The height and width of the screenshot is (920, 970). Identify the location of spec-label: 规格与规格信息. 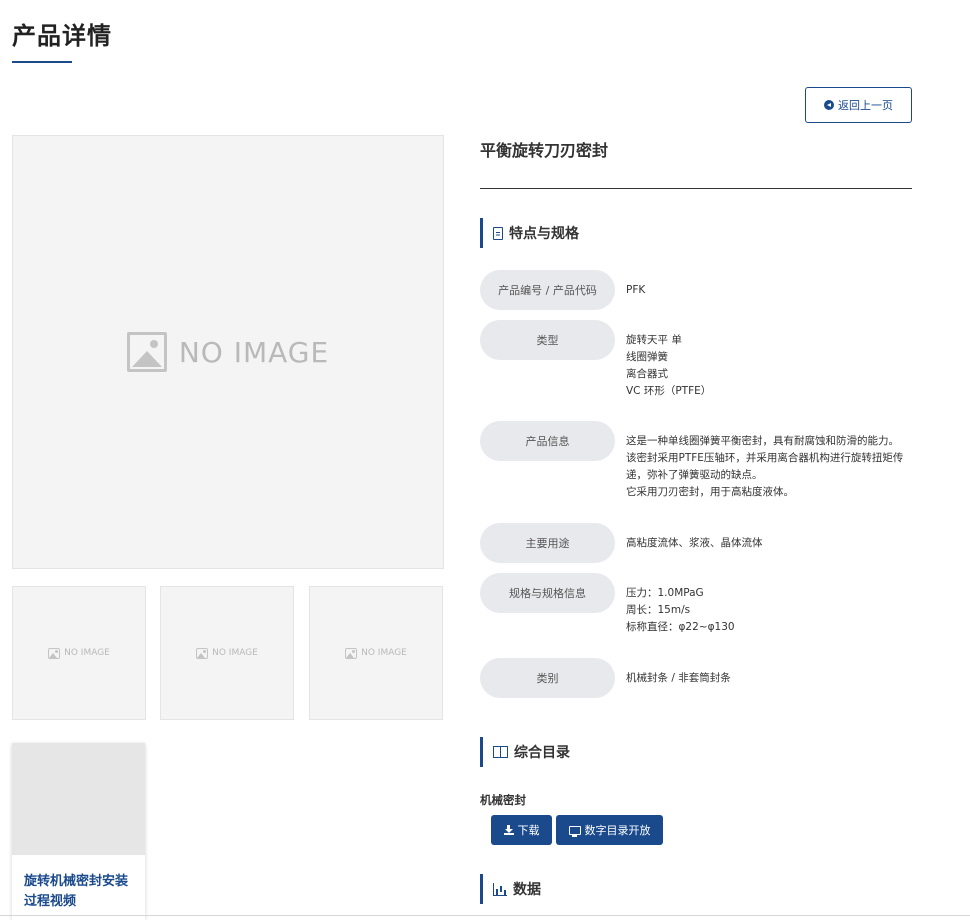
(547, 593).